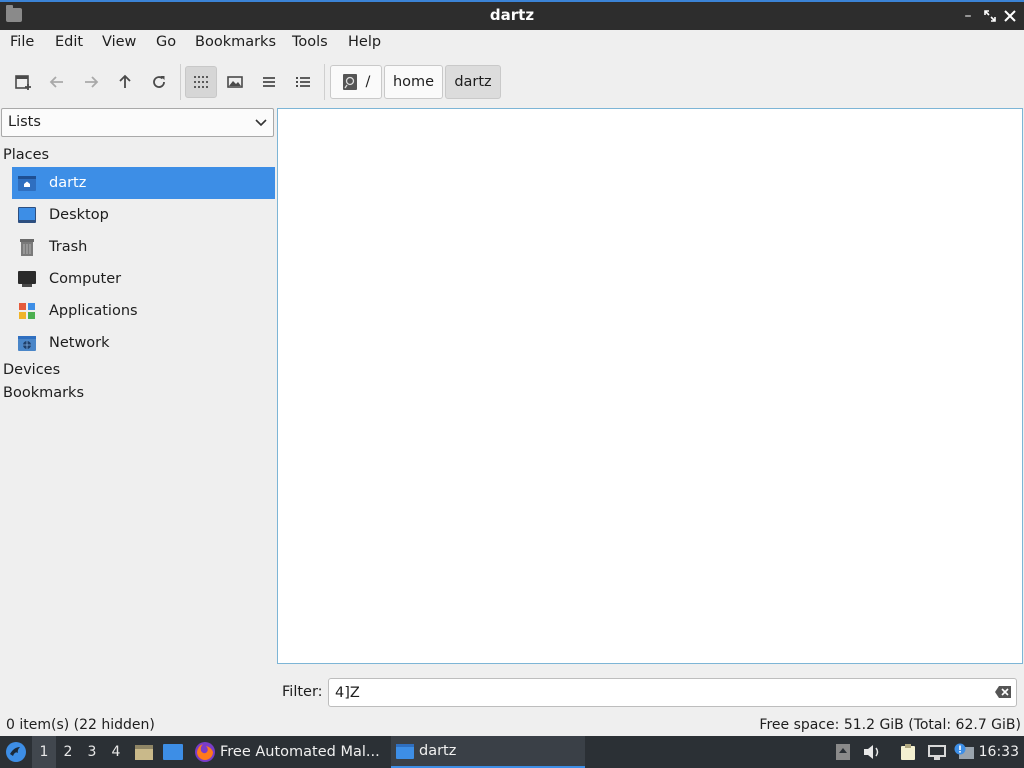  What do you see at coordinates (166, 42) in the screenshot?
I see `menu-go: Go` at bounding box center [166, 42].